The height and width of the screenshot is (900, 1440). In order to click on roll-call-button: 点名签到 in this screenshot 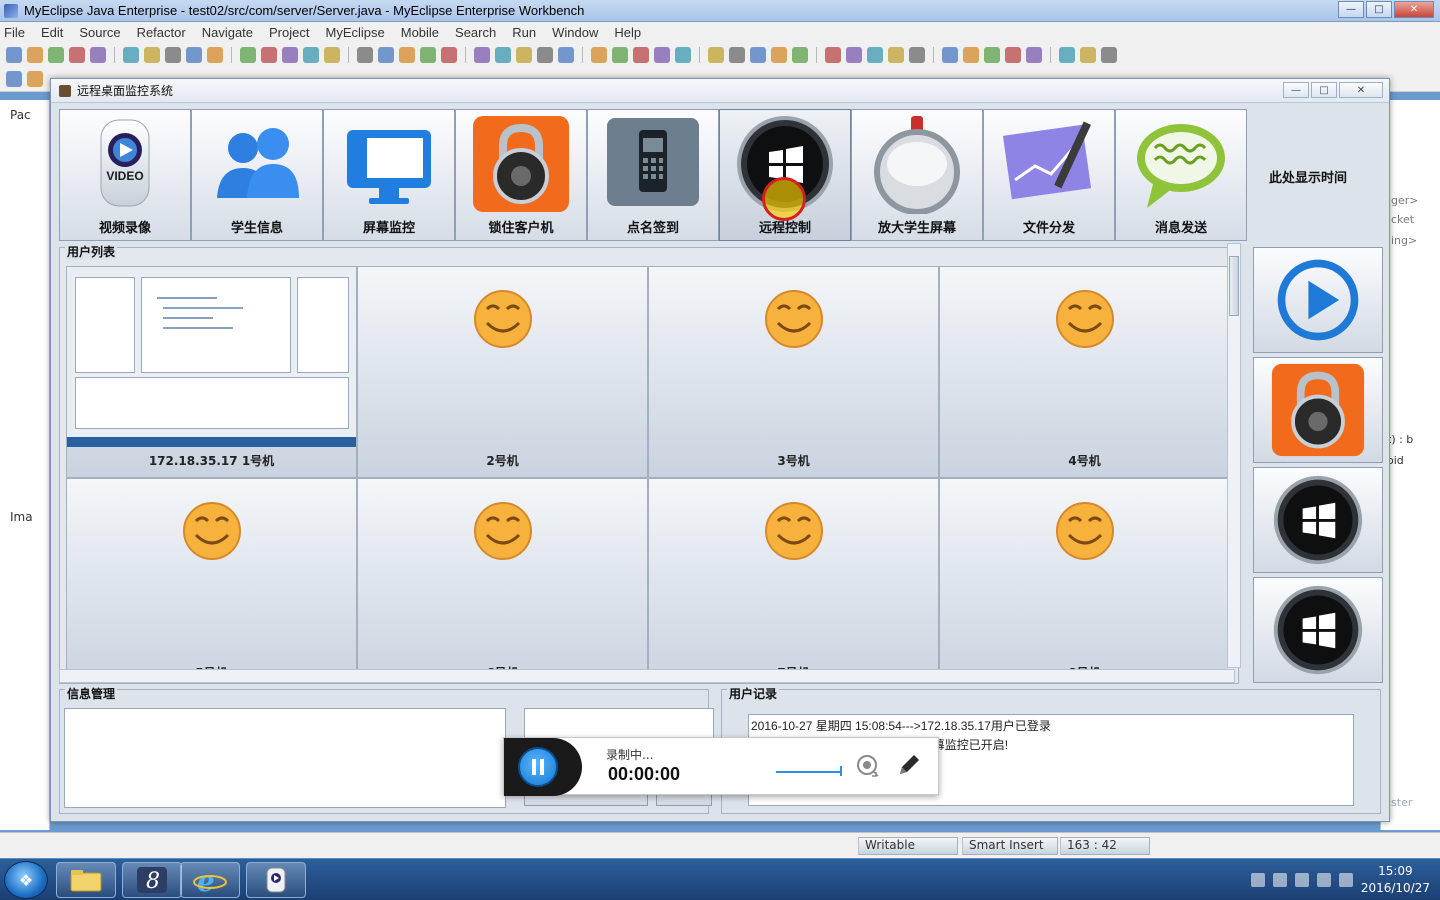, I will do `click(653, 175)`.